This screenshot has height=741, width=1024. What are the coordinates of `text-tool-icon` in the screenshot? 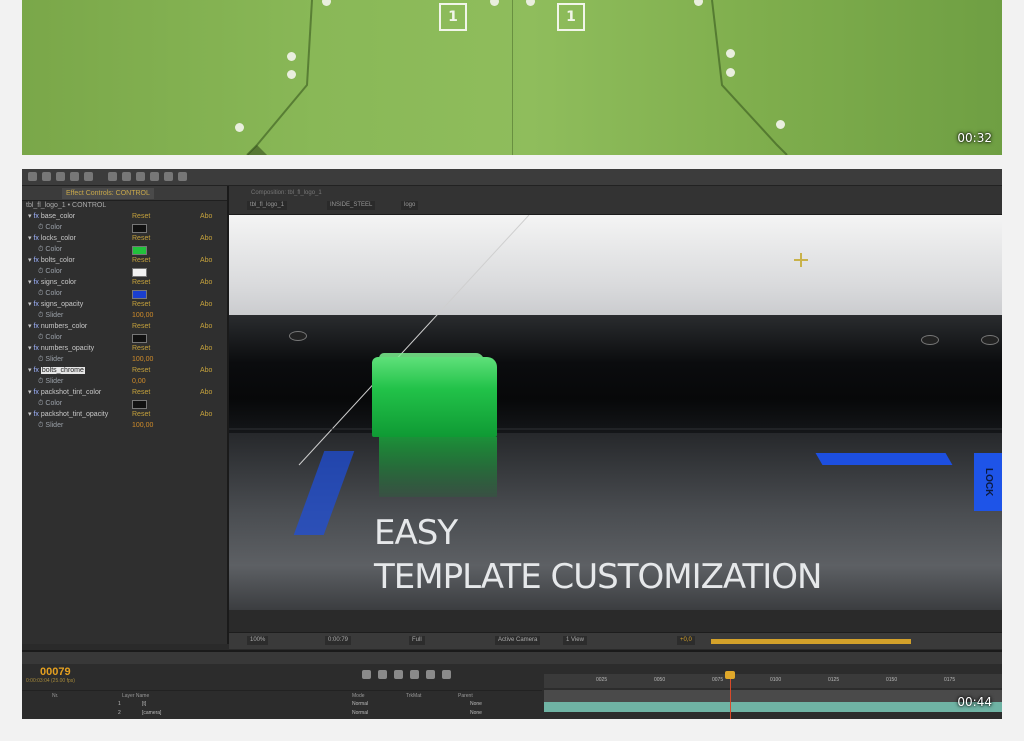 It's located at (126, 176).